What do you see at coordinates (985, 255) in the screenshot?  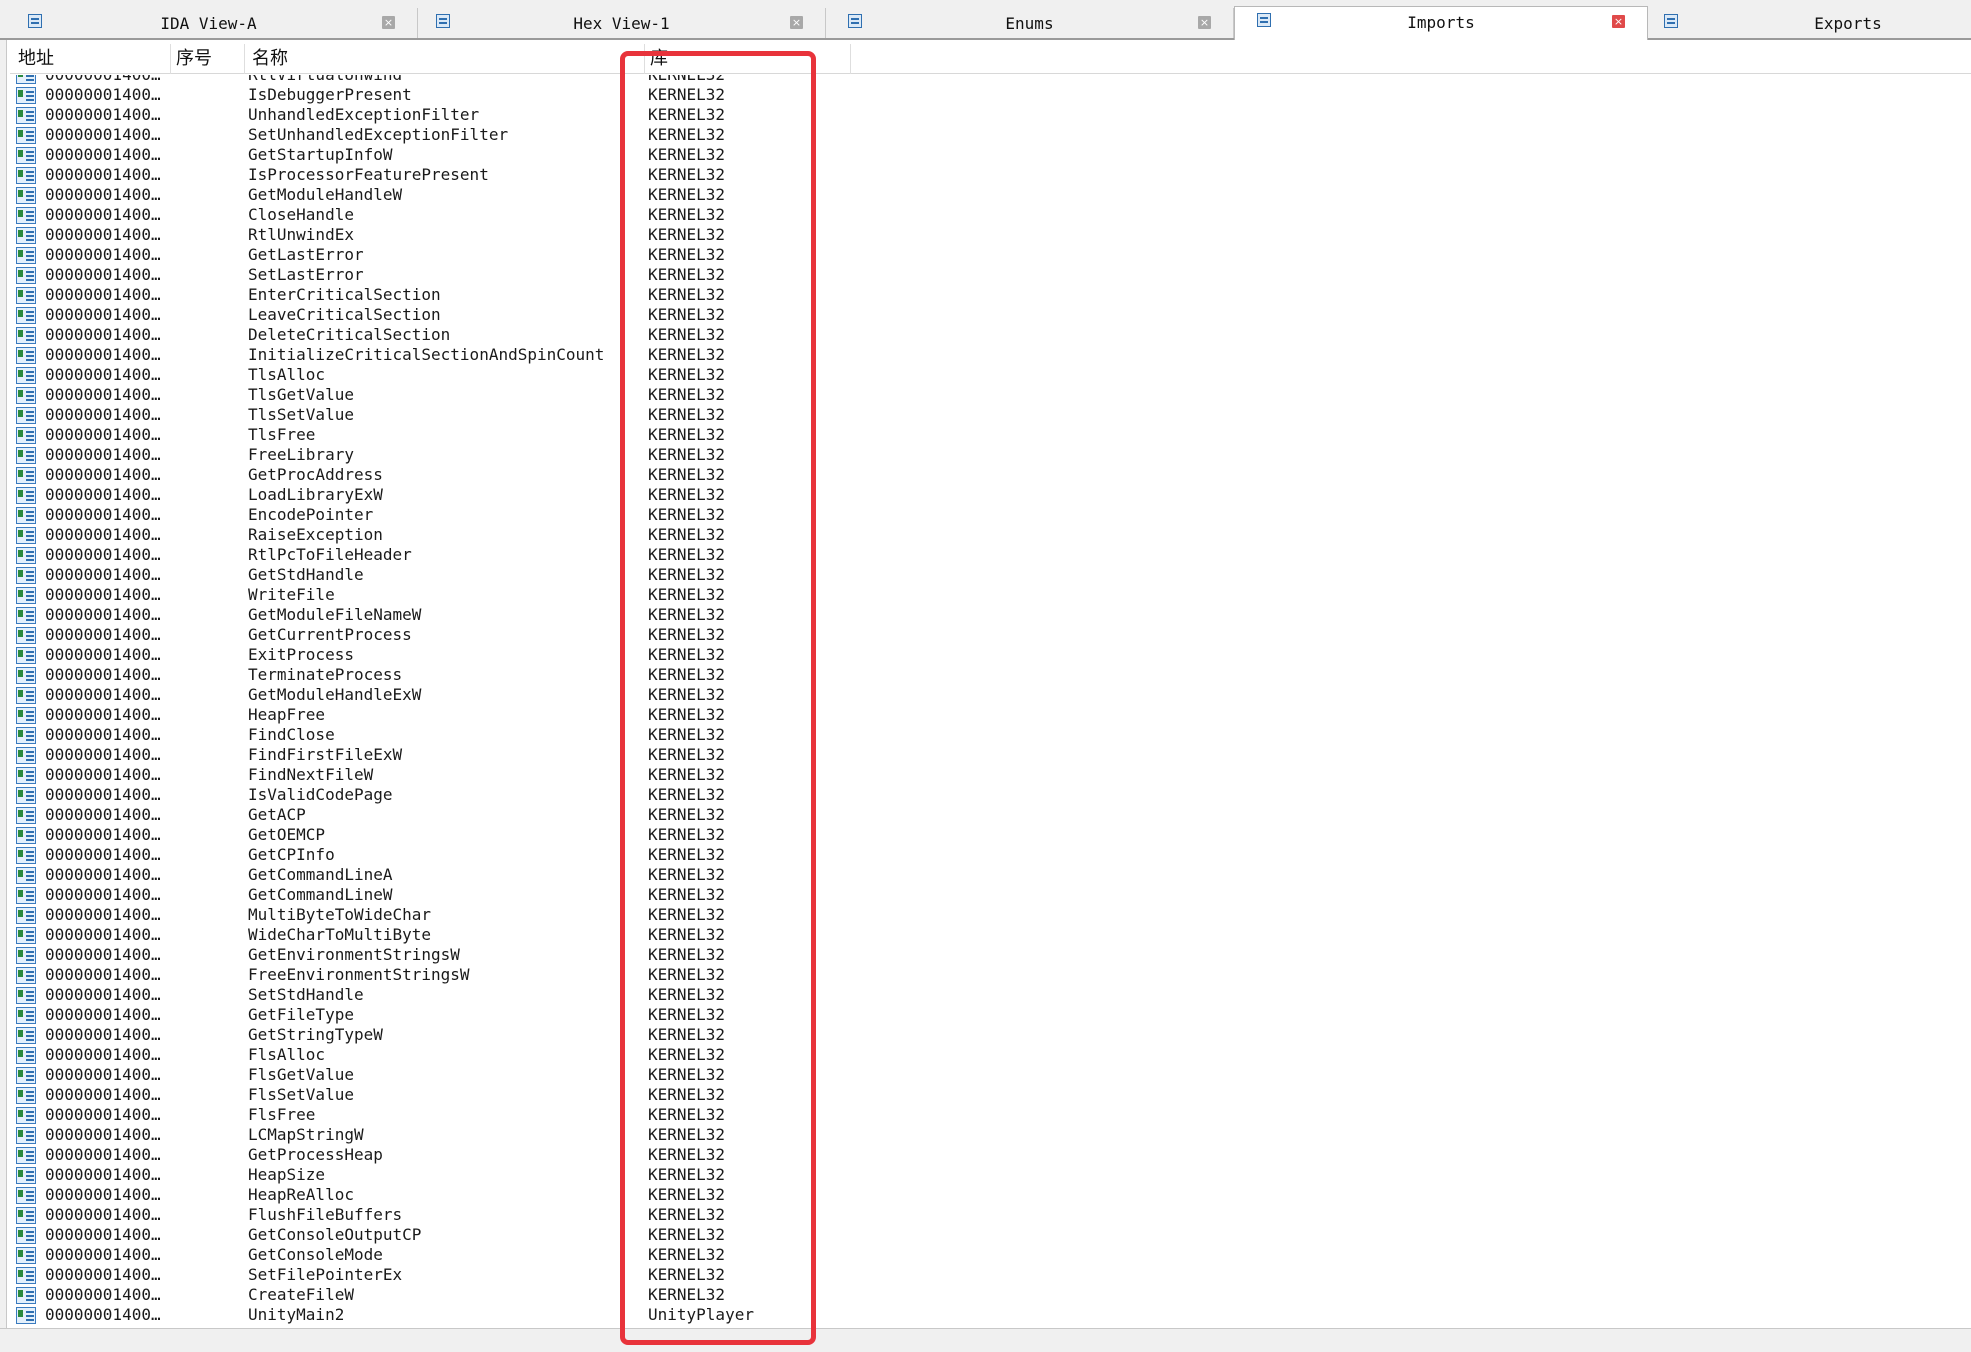 I see `table-row: 00000001400… GetLastError KERNEL32` at bounding box center [985, 255].